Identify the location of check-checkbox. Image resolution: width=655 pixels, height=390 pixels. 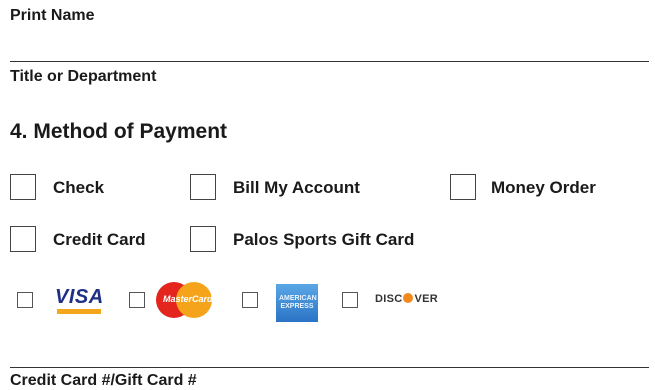
(23, 187).